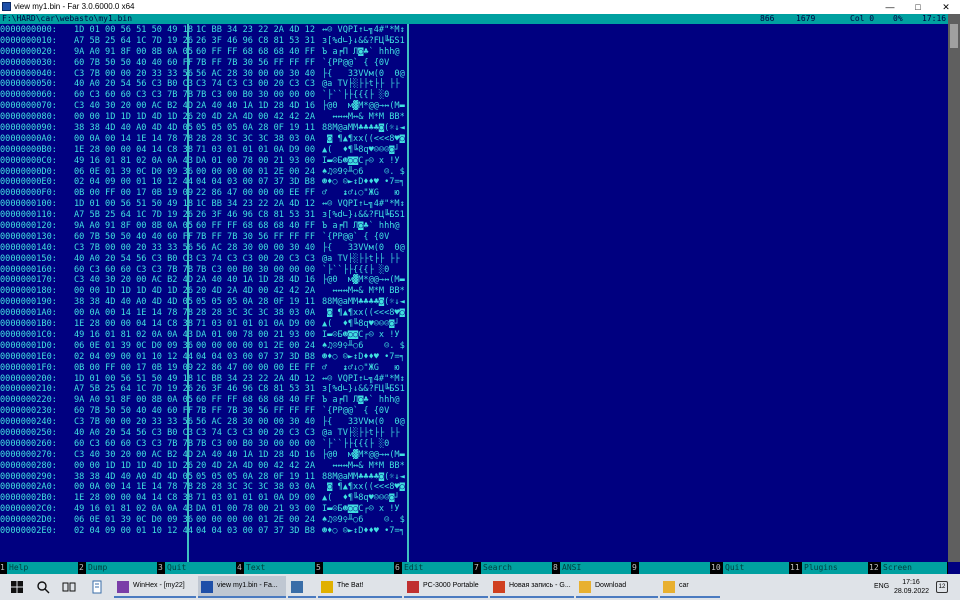  What do you see at coordinates (942, 587) in the screenshot?
I see `notification-icon: 12` at bounding box center [942, 587].